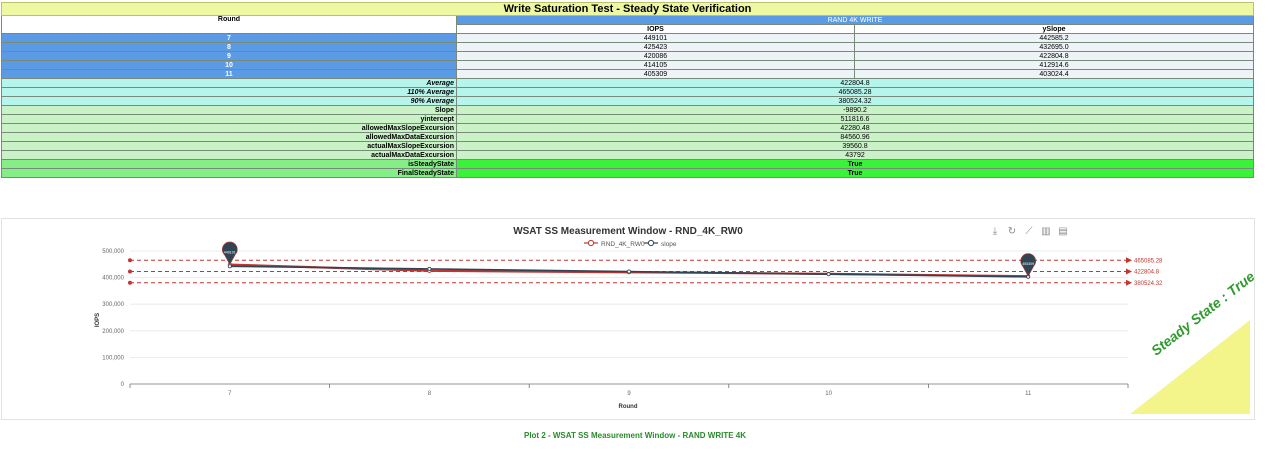 The width and height of the screenshot is (1270, 463). What do you see at coordinates (628, 231) in the screenshot?
I see `chart-title: WSAT SS Measurement Window - RND_4K_RW0` at bounding box center [628, 231].